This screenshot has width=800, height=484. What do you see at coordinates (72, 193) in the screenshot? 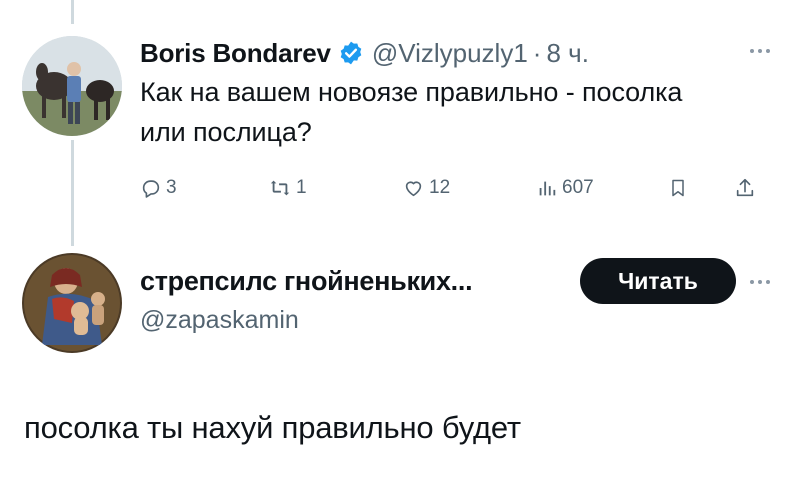
I see `thread-line-connector` at bounding box center [72, 193].